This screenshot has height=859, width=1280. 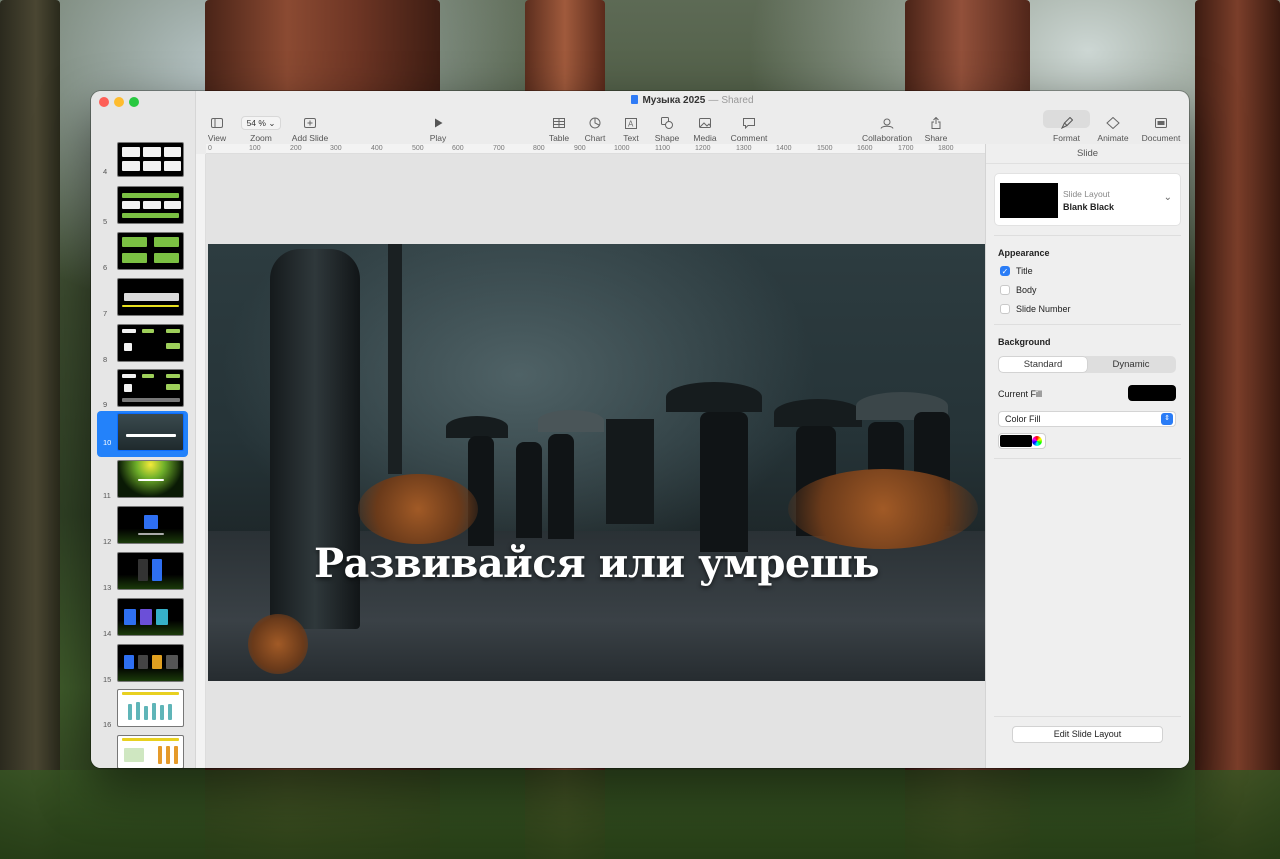 I want to click on slide-thumbnail: 11, so click(x=143, y=482).